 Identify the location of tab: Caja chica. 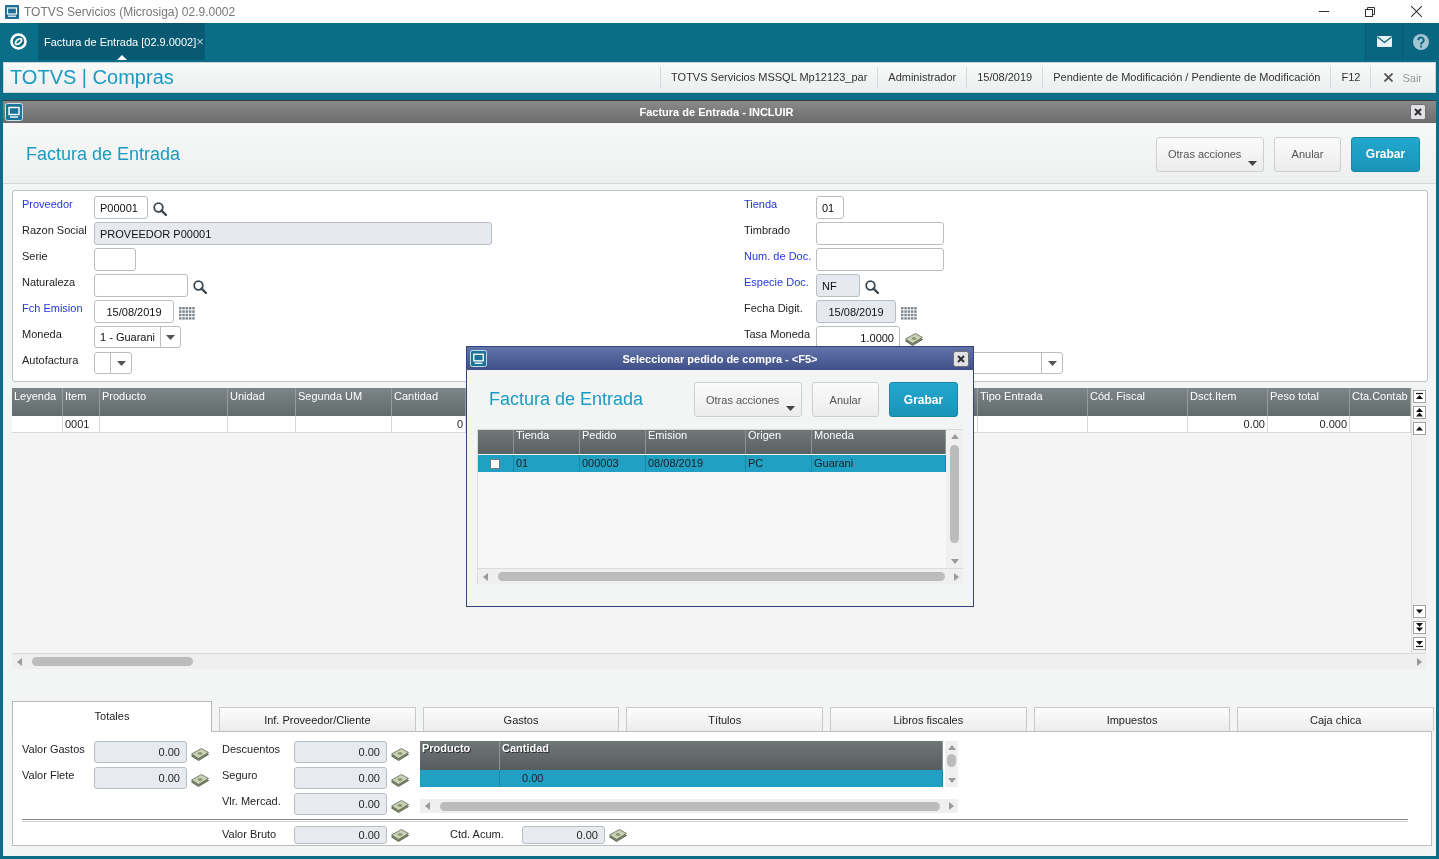
(1336, 719).